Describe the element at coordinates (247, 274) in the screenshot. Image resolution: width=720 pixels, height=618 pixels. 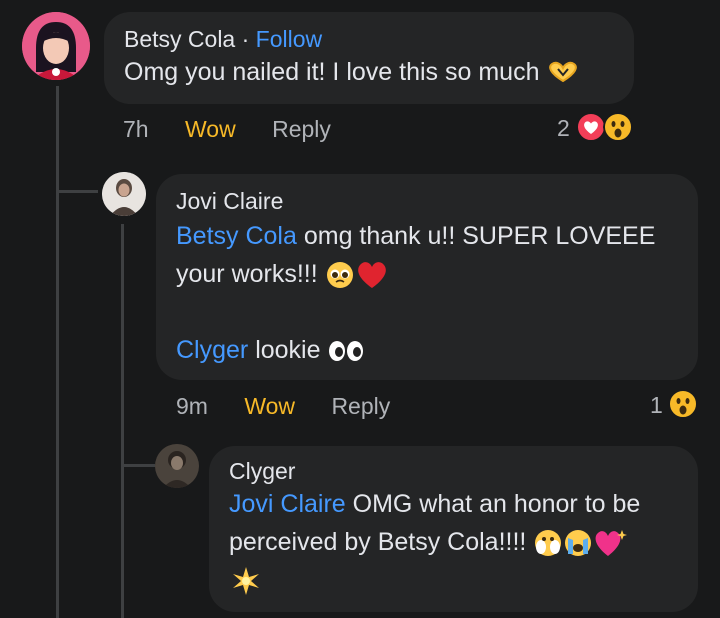
I see `comment-body-1b: your works!!!` at that location.